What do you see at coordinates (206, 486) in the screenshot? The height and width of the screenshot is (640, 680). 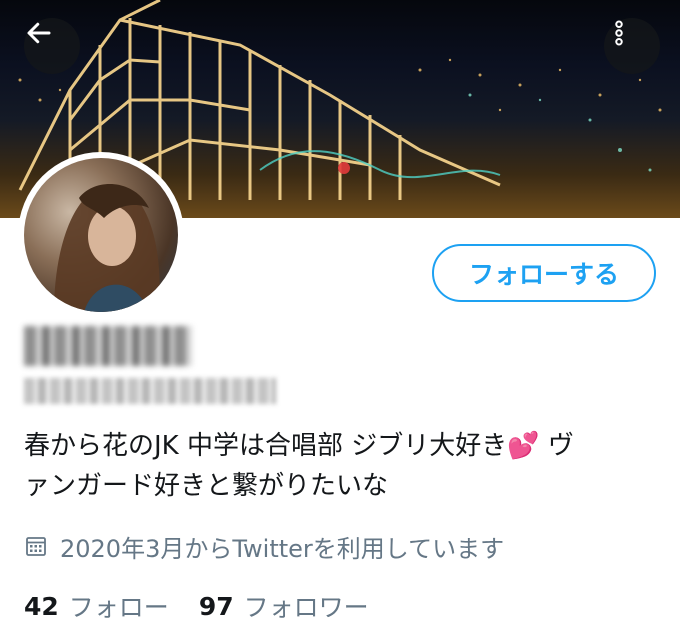 I see `bio-line-2: ァンガード好きと繋がりたいな` at bounding box center [206, 486].